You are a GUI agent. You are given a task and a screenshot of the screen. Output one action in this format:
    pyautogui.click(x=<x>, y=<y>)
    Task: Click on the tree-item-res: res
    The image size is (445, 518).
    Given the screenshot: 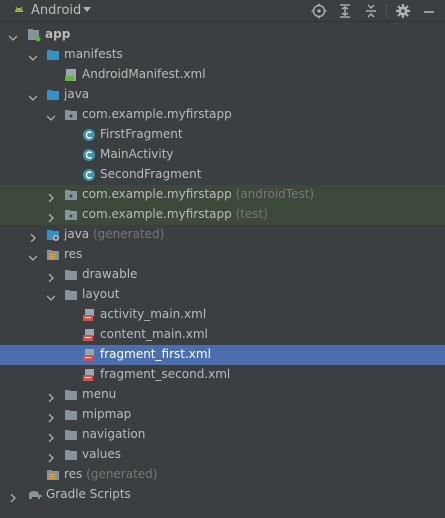 What is the action you would take?
    pyautogui.click(x=222, y=255)
    